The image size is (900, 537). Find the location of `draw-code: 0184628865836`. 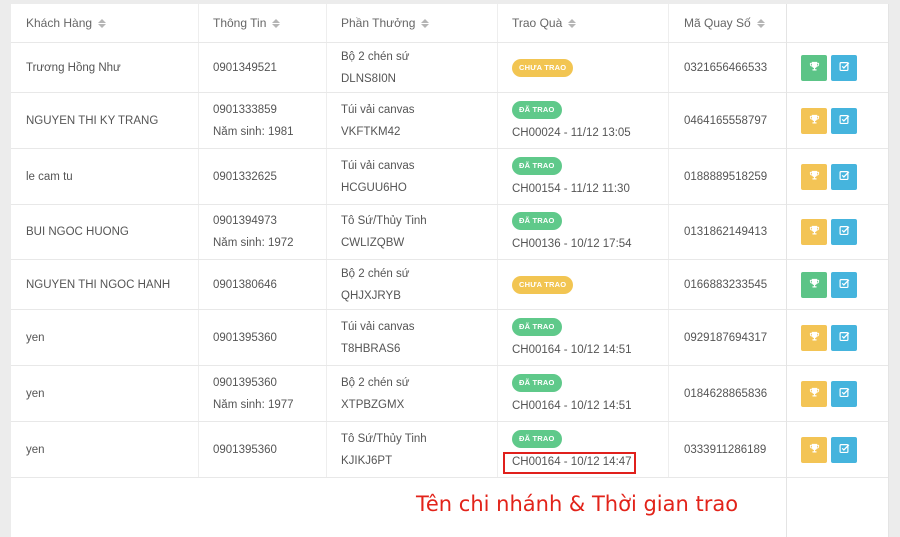

draw-code: 0184628865836 is located at coordinates (726, 393).